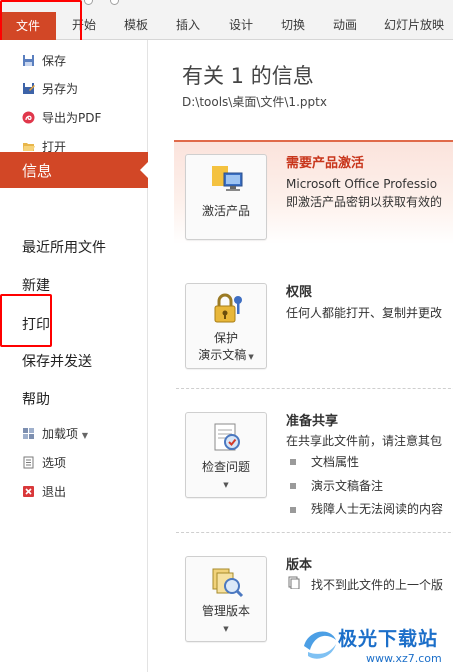 Image resolution: width=453 pixels, height=672 pixels. What do you see at coordinates (188, 25) in the screenshot?
I see `tab-insert: 插入` at bounding box center [188, 25].